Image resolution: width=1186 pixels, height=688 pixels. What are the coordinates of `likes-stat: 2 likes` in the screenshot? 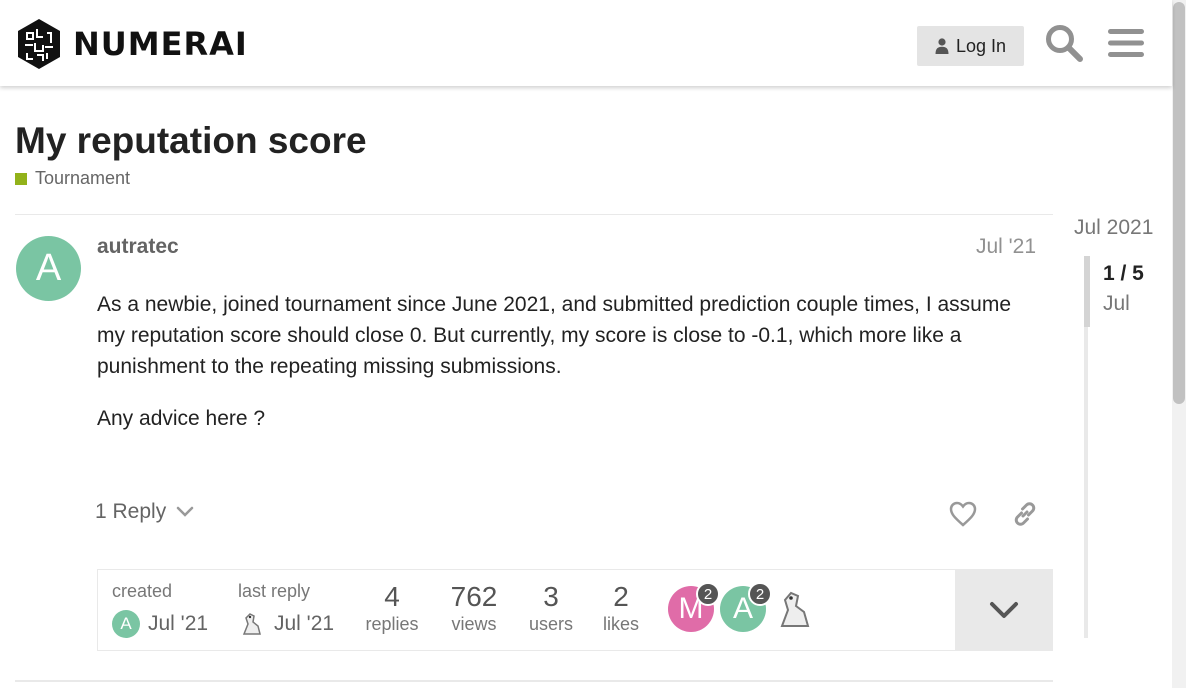 It's located at (621, 608).